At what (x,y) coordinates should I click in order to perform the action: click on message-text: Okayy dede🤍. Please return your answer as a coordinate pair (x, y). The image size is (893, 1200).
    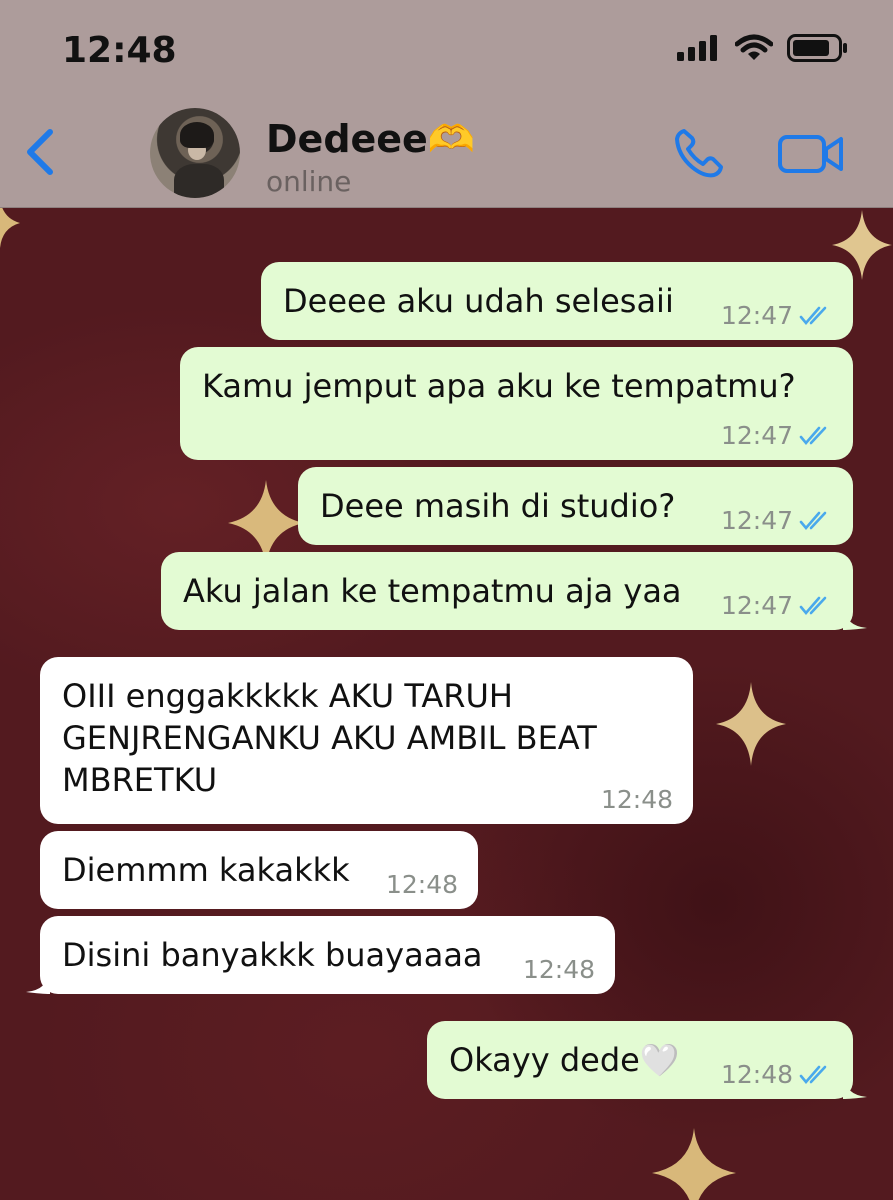
    Looking at the image, I should click on (564, 1060).